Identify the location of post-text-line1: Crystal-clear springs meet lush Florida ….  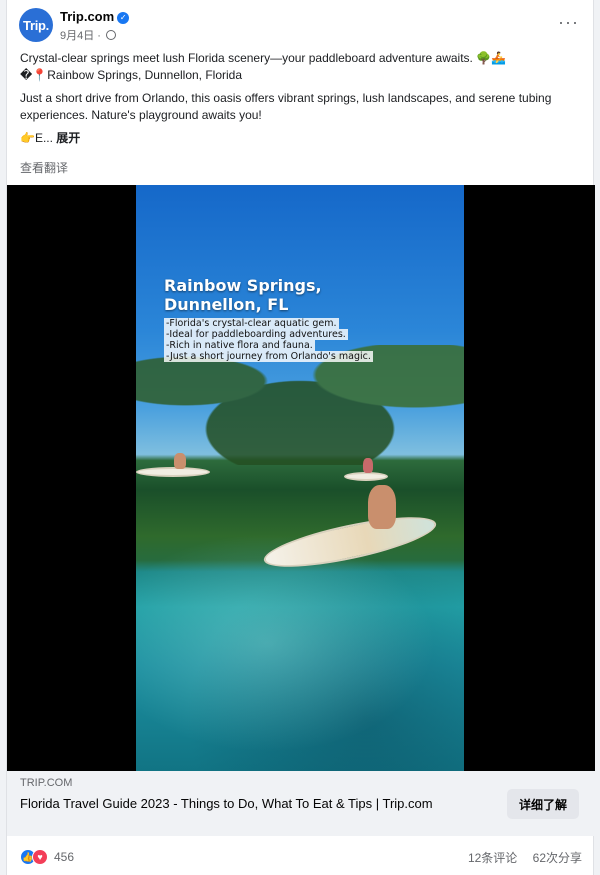
(263, 58).